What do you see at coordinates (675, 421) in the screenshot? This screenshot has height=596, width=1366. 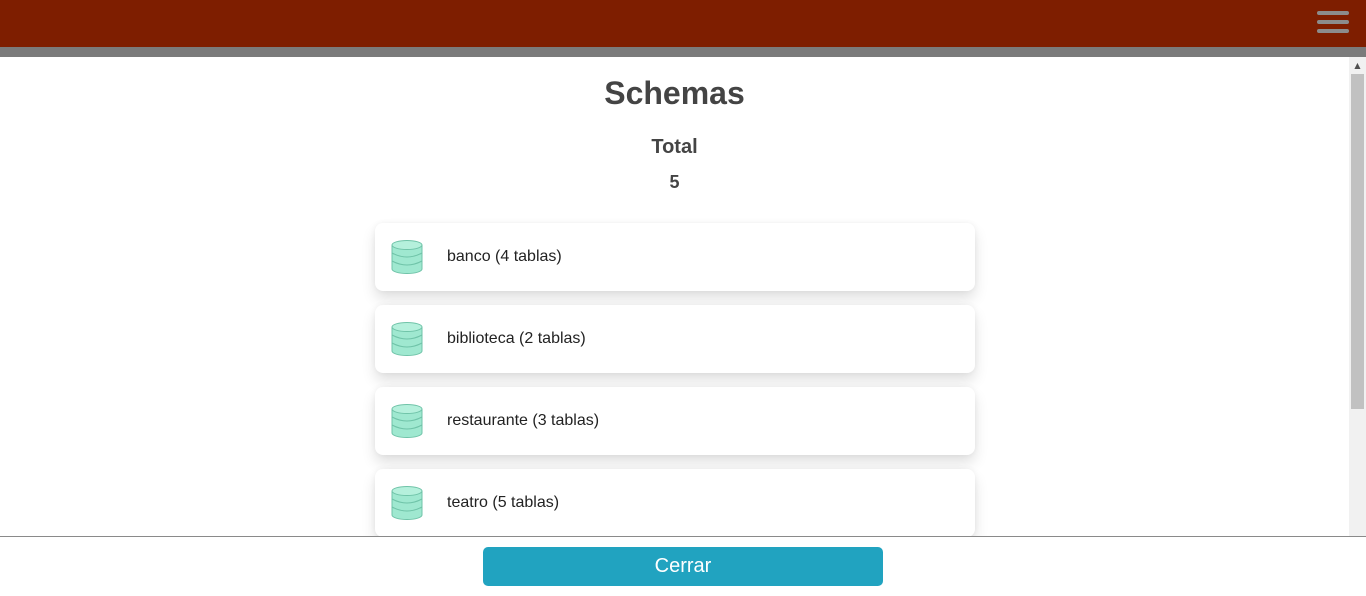 I see `schema-item-restaurante: restaurante (3 tablas)` at bounding box center [675, 421].